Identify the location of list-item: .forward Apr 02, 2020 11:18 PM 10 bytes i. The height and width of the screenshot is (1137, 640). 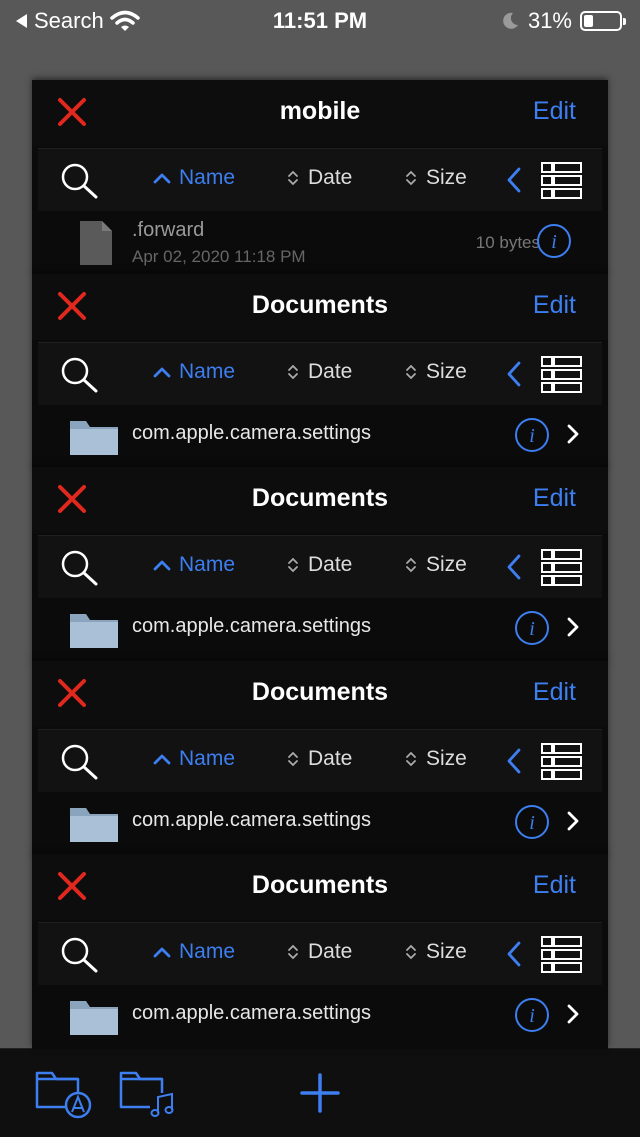
(320, 242).